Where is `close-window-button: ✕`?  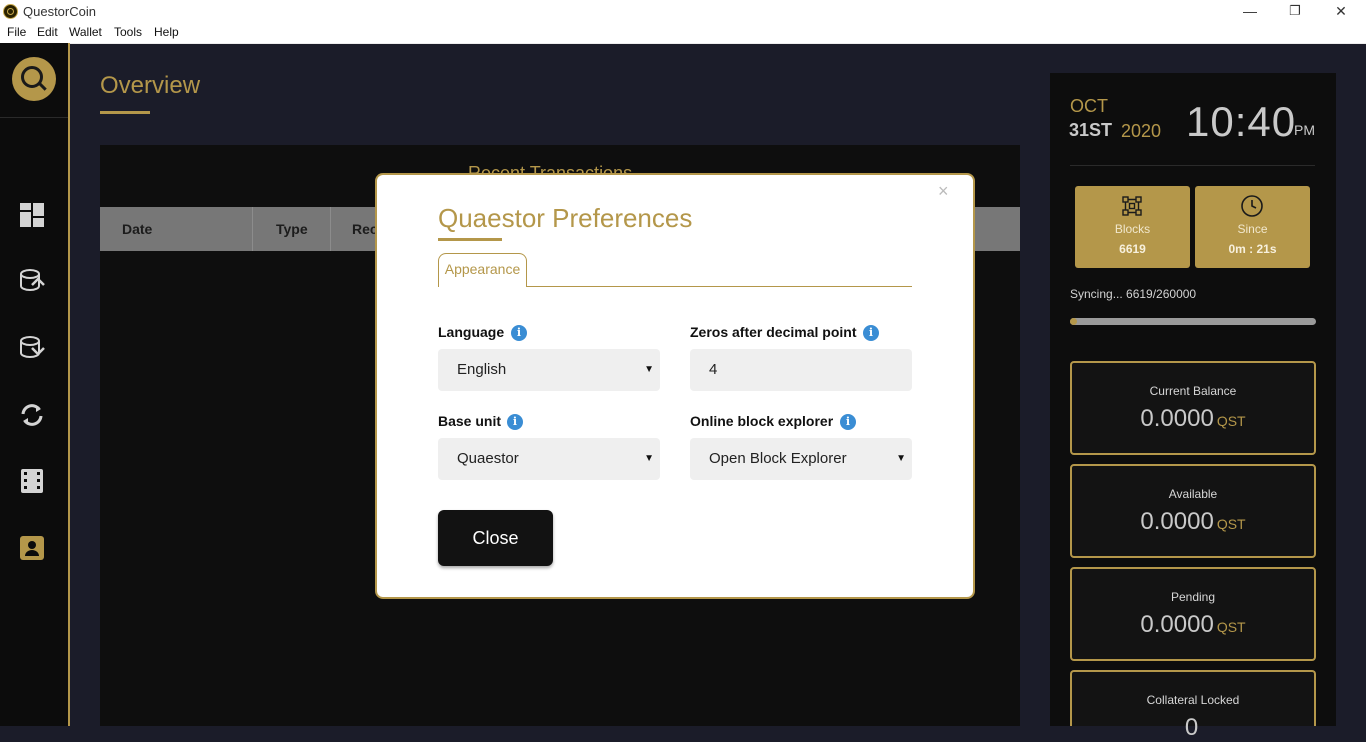 close-window-button: ✕ is located at coordinates (1341, 11).